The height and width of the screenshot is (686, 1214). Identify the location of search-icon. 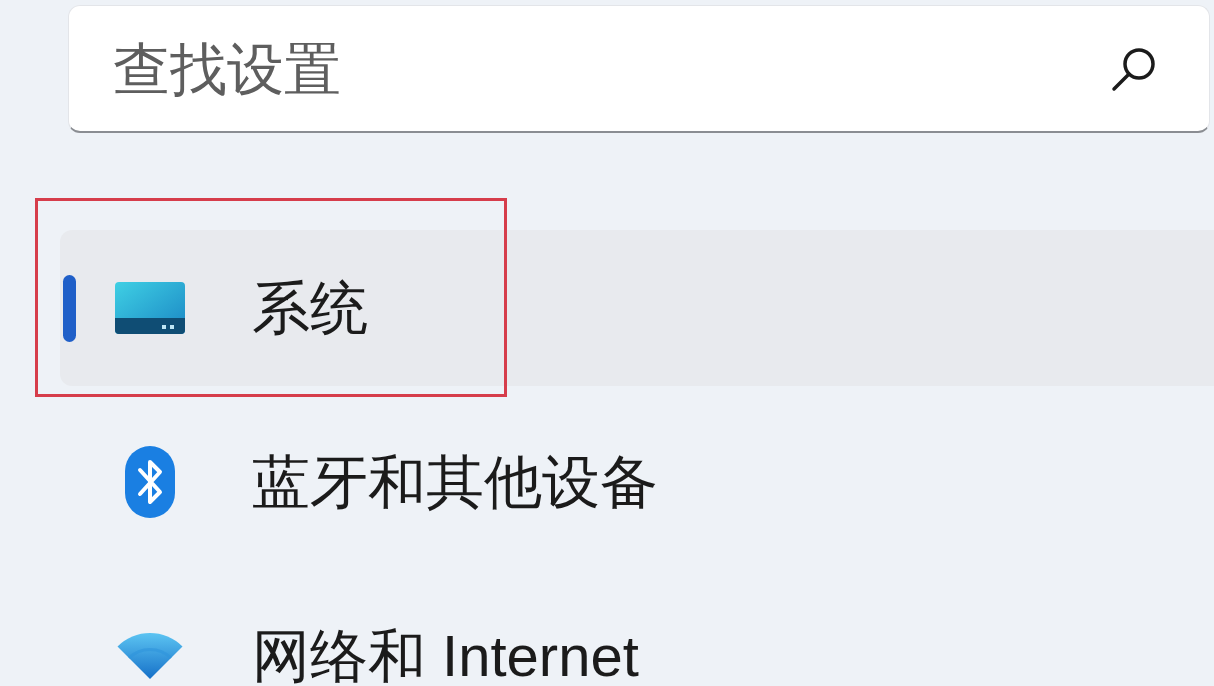
(1134, 69).